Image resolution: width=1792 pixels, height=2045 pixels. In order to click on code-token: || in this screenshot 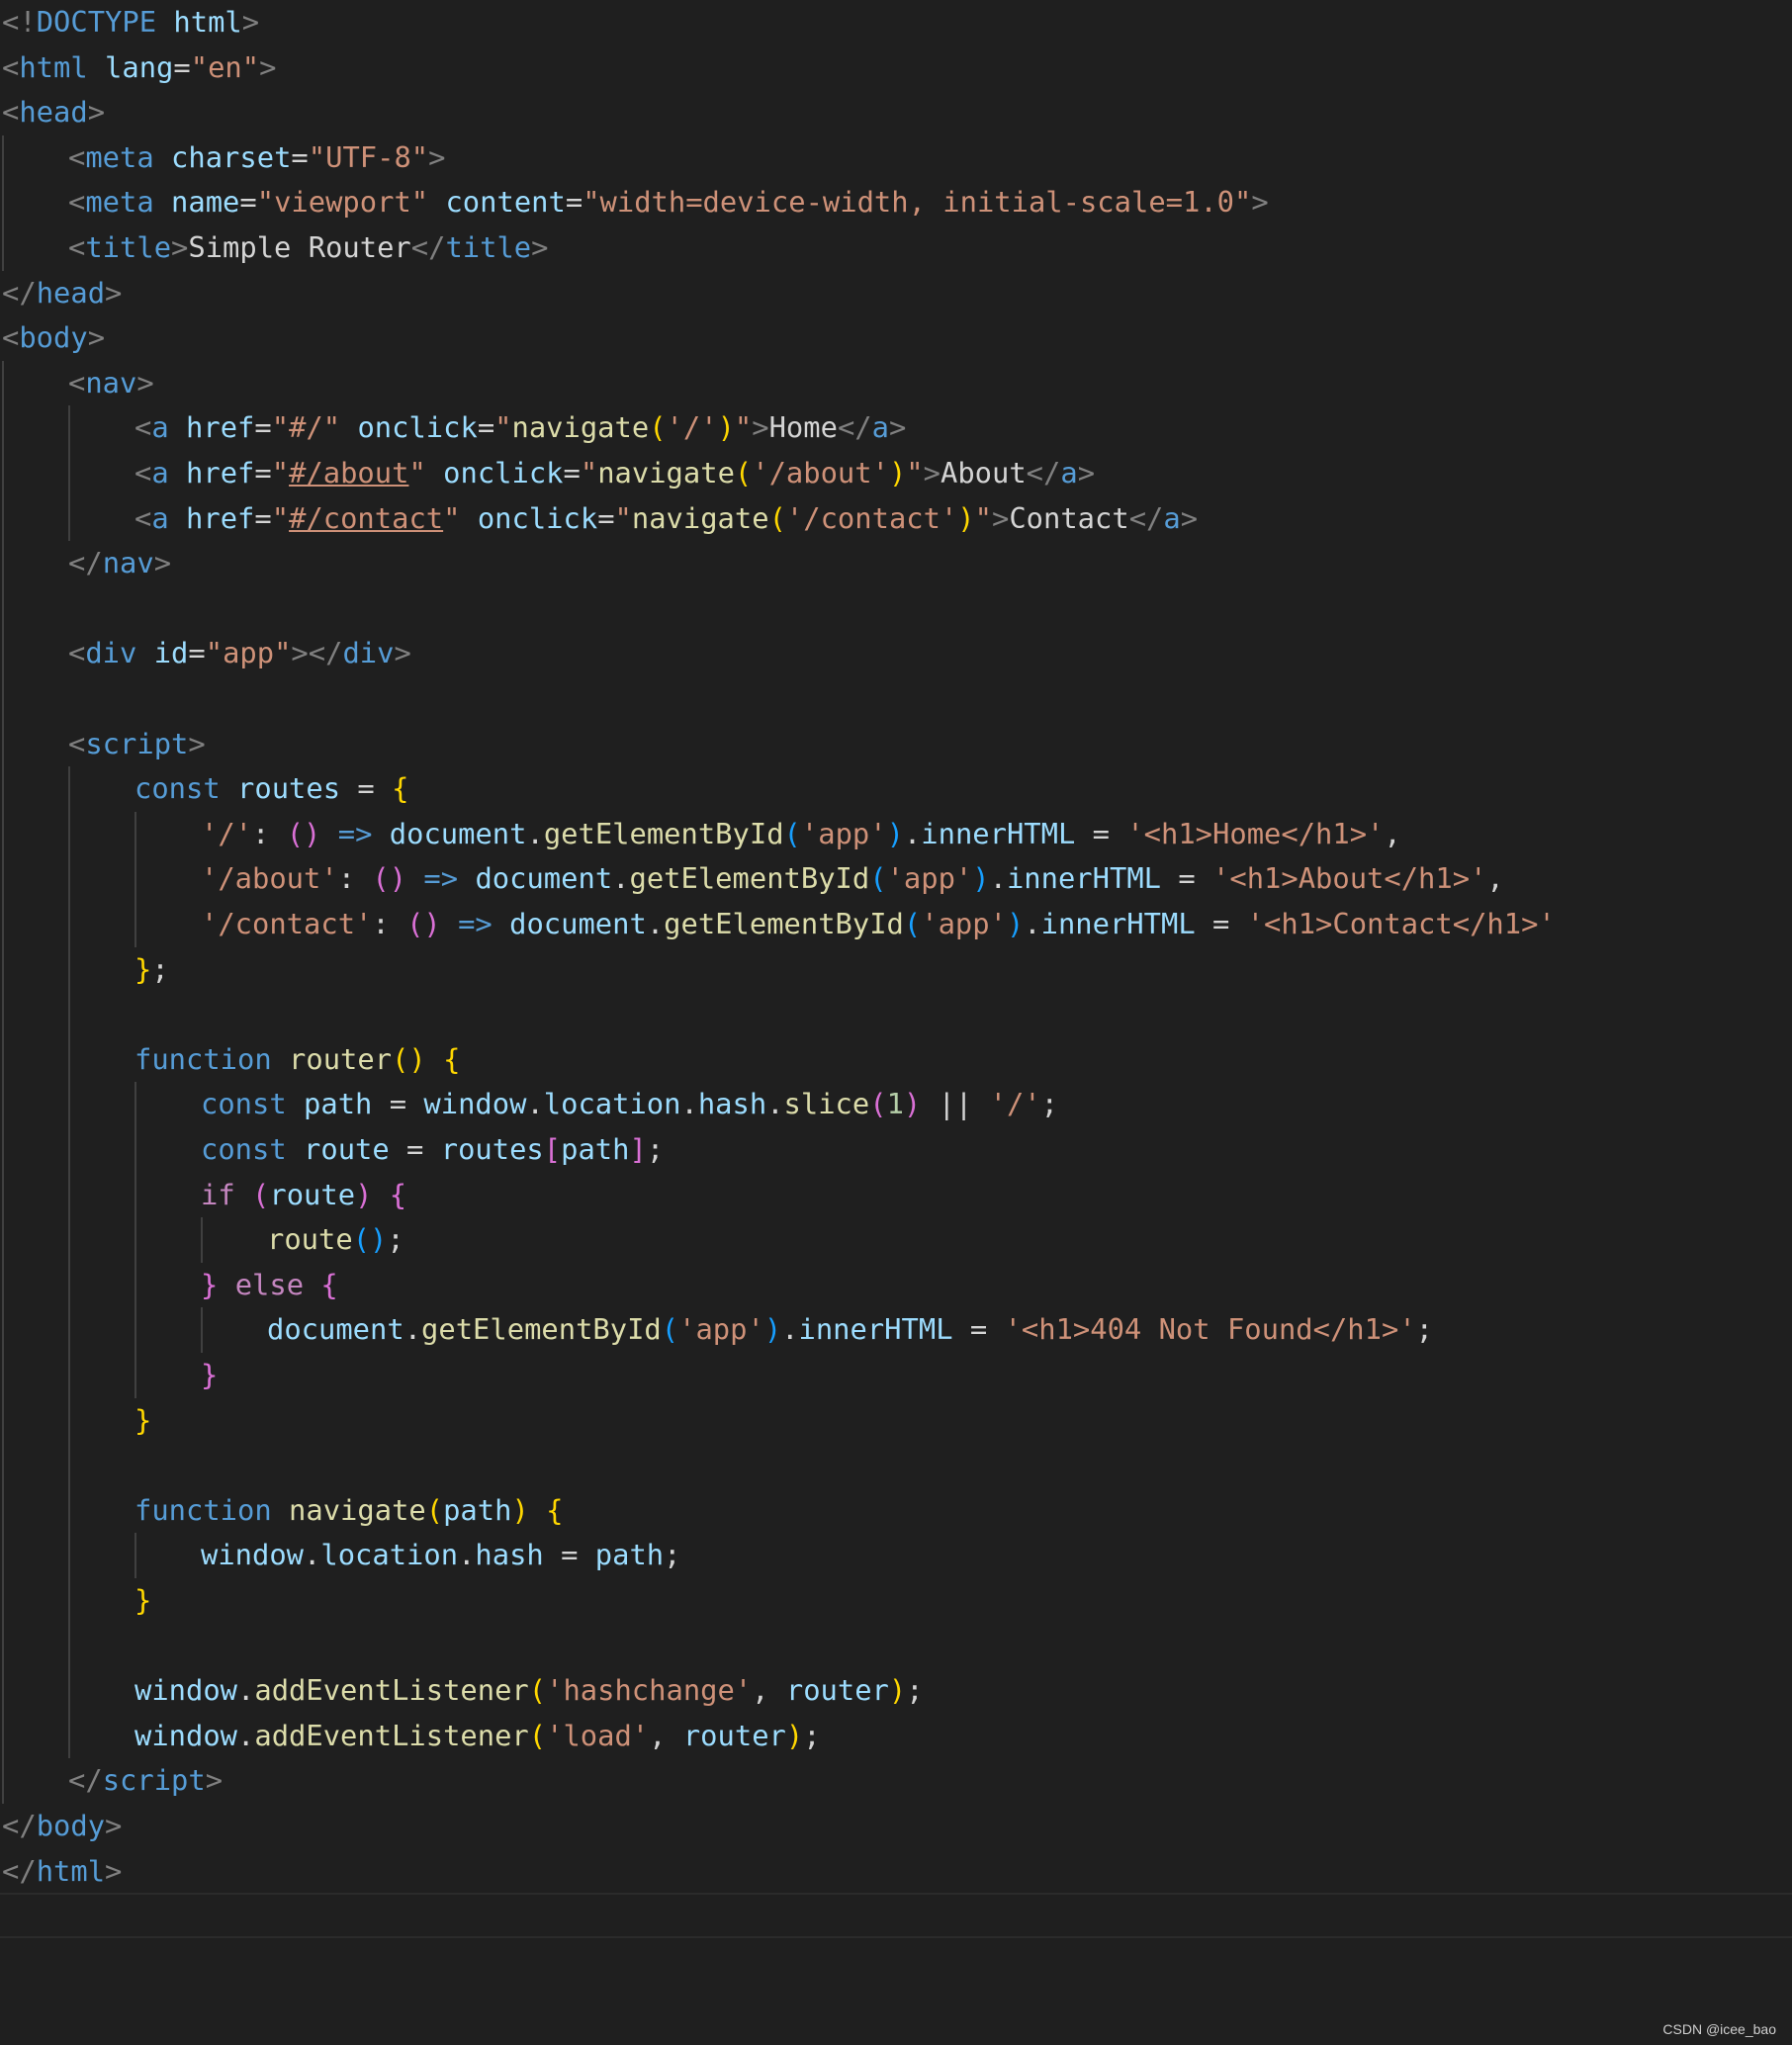, I will do `click(955, 1104)`.